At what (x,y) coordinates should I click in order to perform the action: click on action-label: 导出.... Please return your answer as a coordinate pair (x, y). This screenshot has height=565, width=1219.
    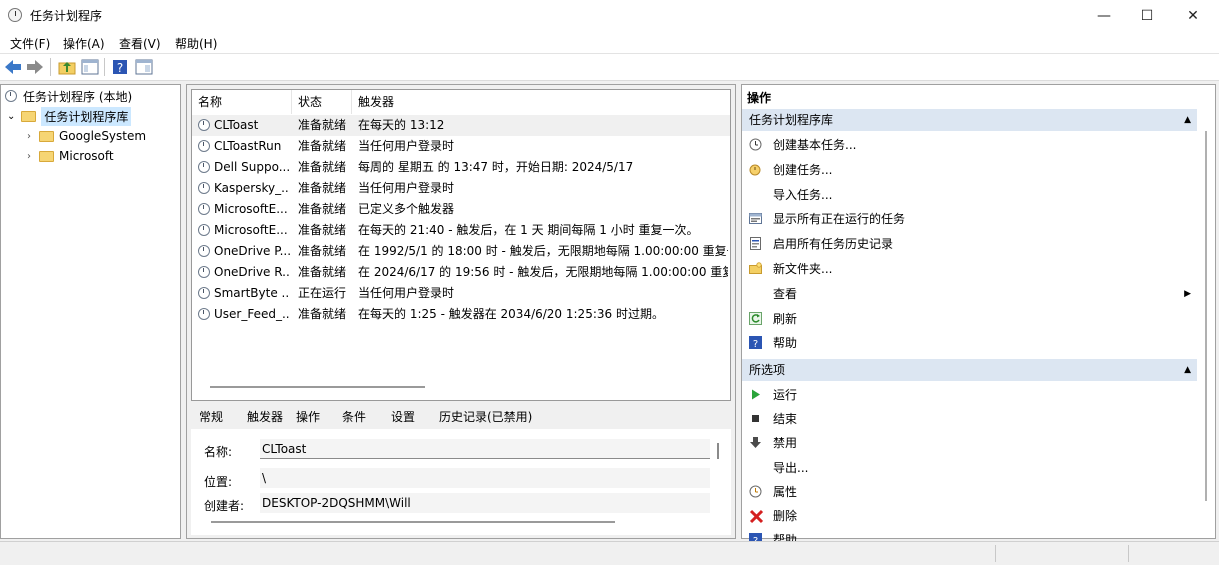
    Looking at the image, I should click on (791, 467).